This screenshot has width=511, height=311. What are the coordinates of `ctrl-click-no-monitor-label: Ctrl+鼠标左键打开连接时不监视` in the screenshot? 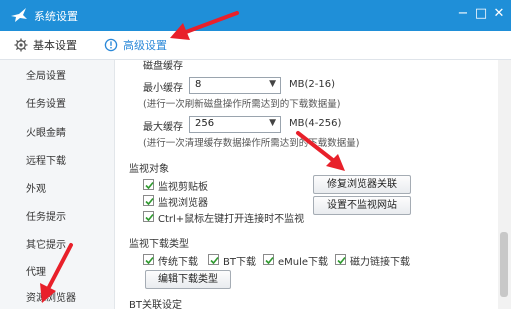 It's located at (231, 219).